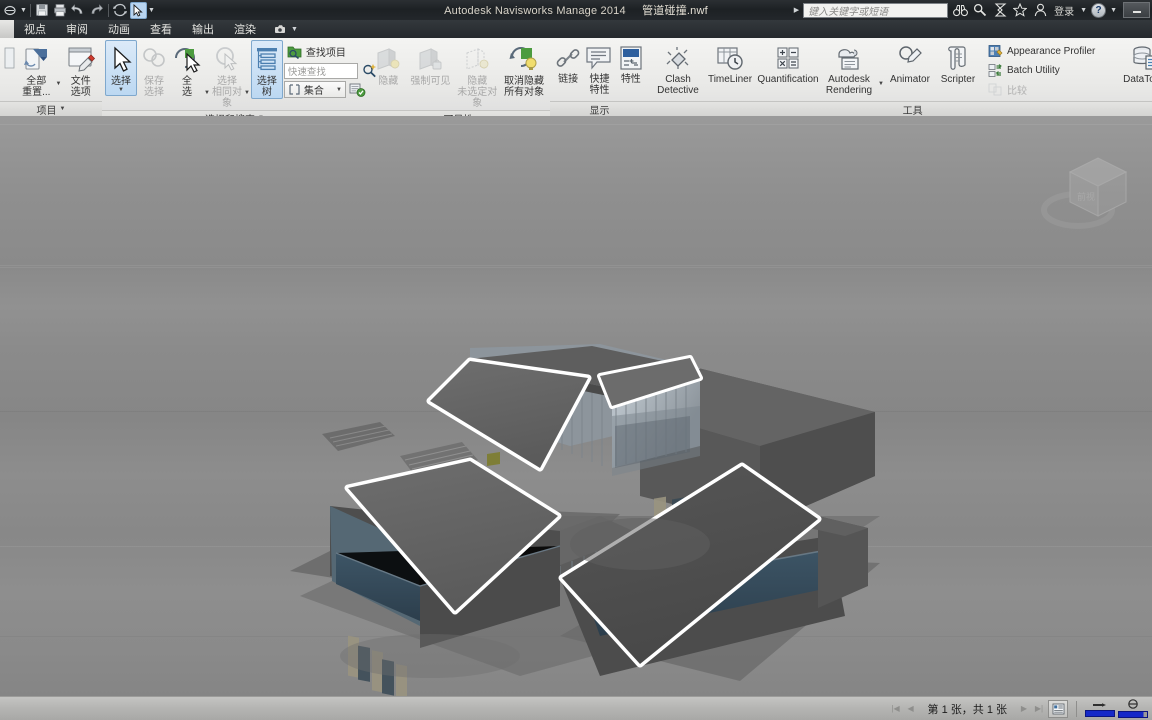 Image resolution: width=1152 pixels, height=720 pixels. Describe the element at coordinates (325, 53) in the screenshot. I see `find-items-label: 查找项目` at that location.